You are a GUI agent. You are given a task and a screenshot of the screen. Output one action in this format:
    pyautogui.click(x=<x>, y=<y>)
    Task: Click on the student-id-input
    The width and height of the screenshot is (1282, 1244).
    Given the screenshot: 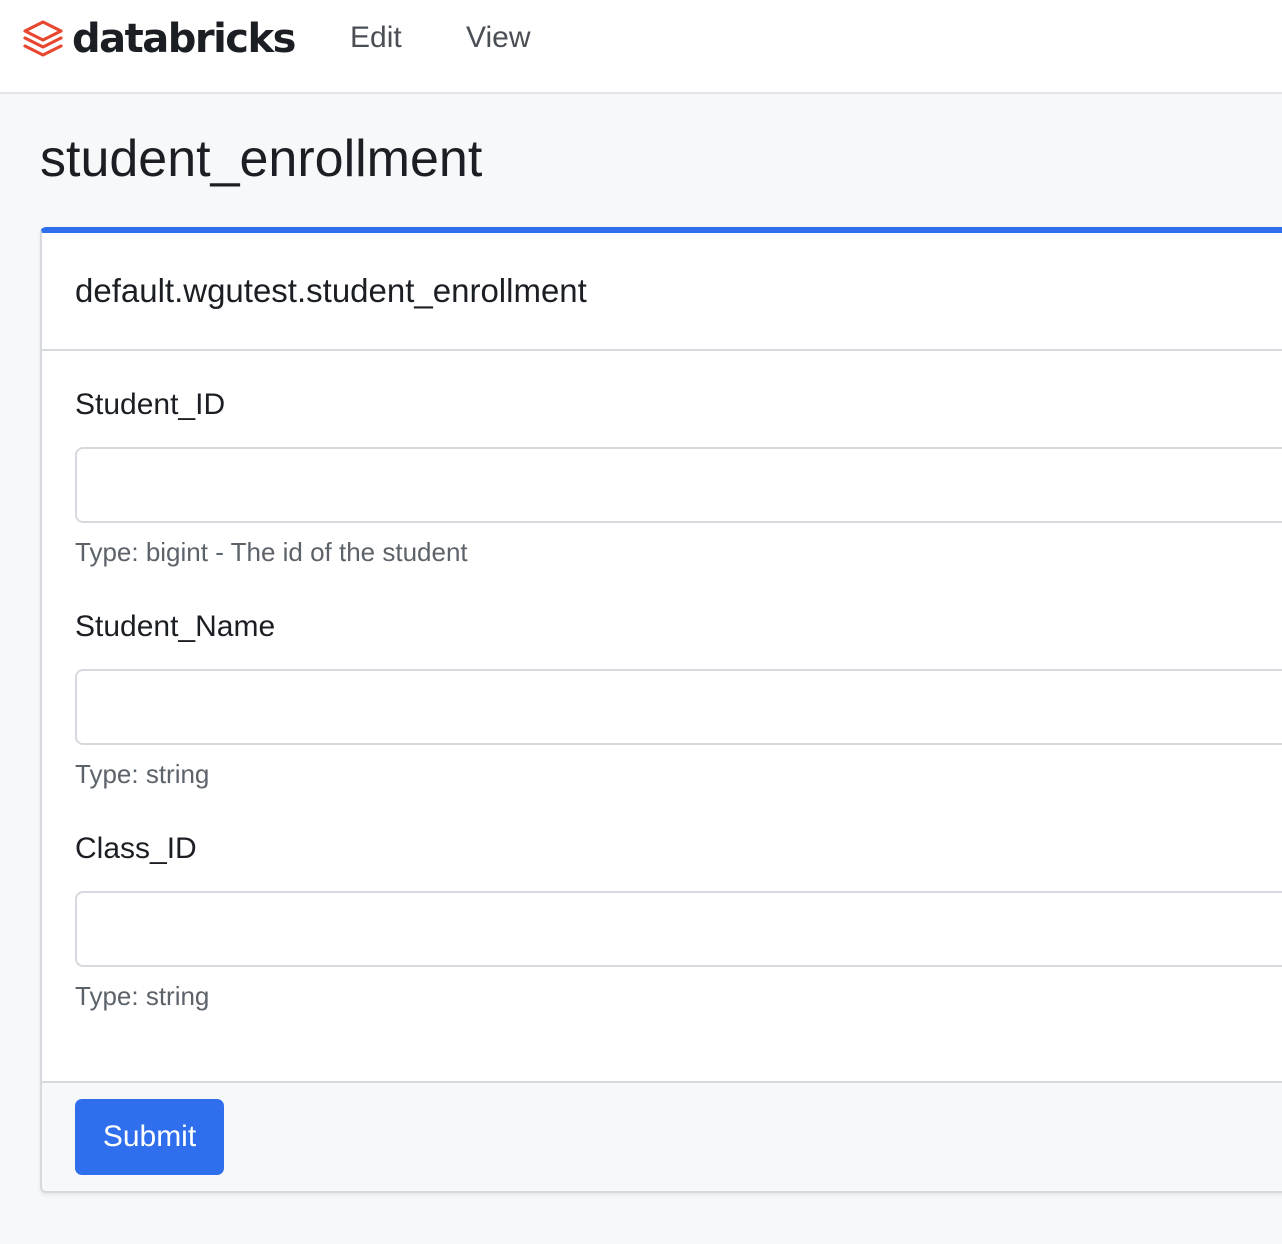 What is the action you would take?
    pyautogui.click(x=678, y=485)
    